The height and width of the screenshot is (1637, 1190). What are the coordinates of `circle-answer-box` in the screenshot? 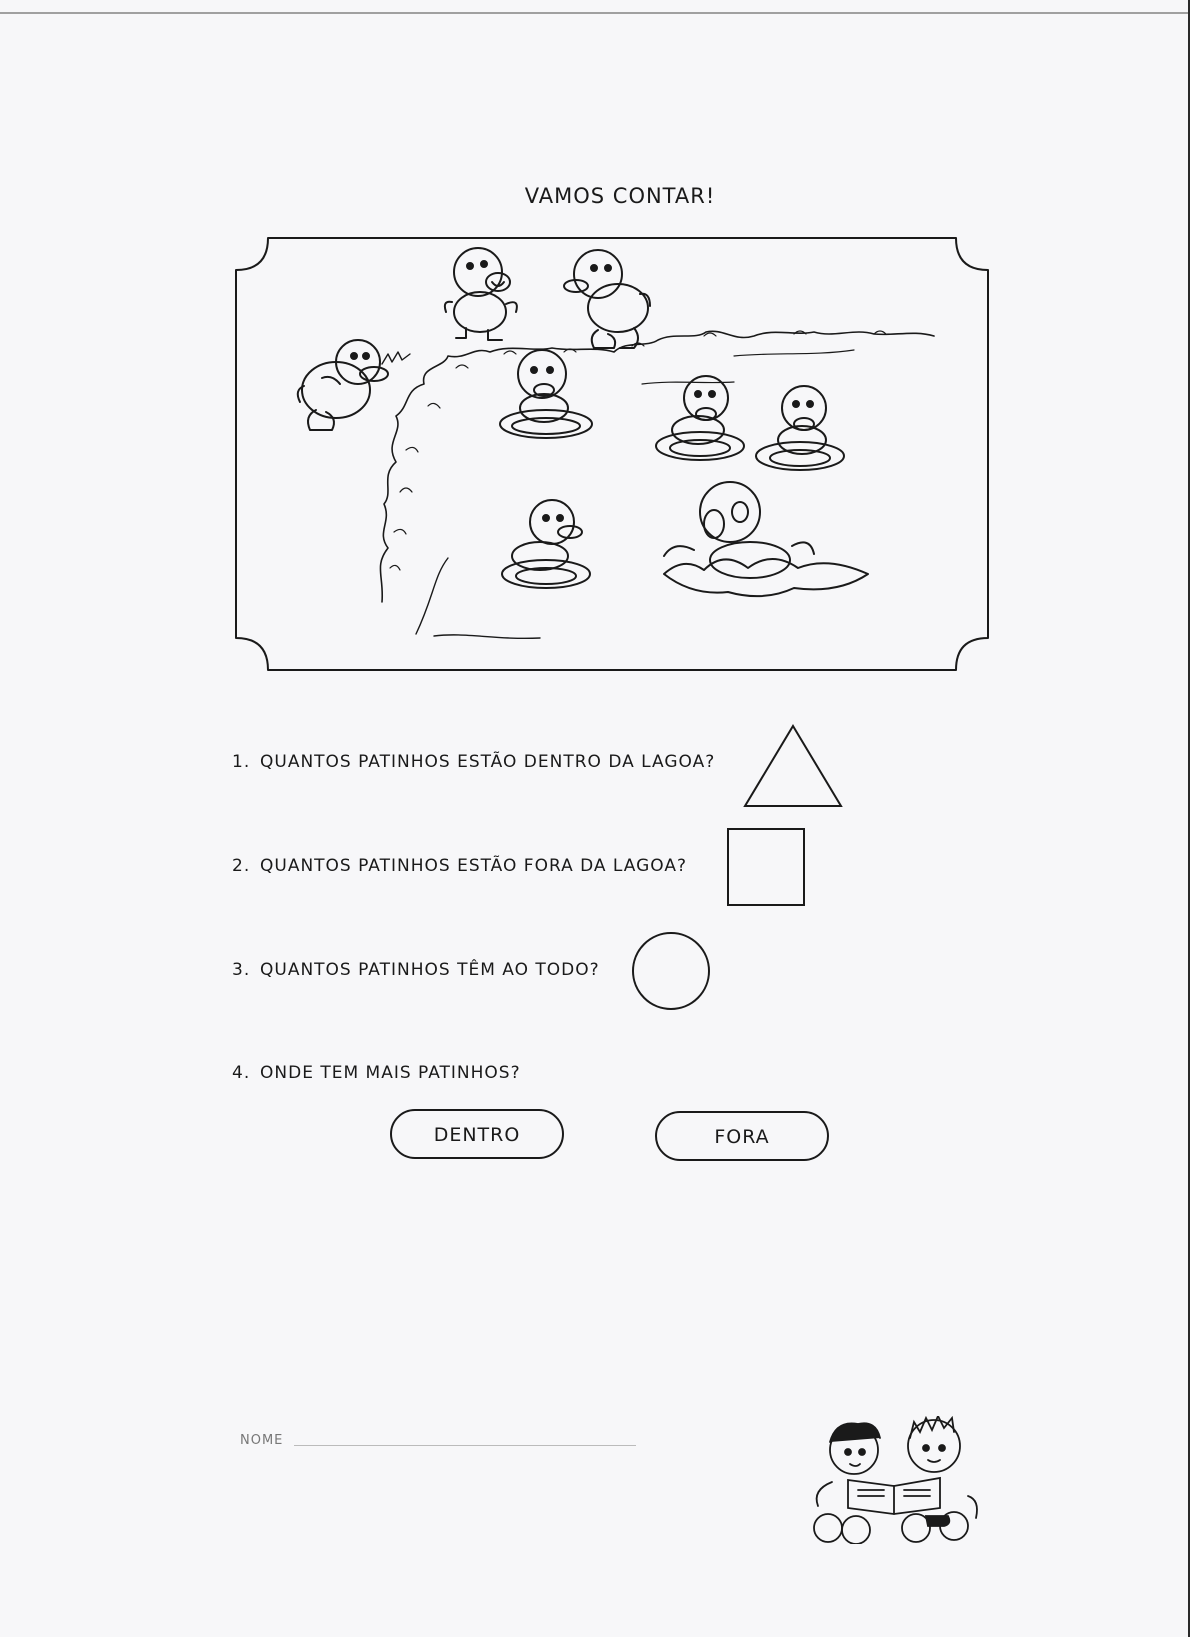 It's located at (671, 971).